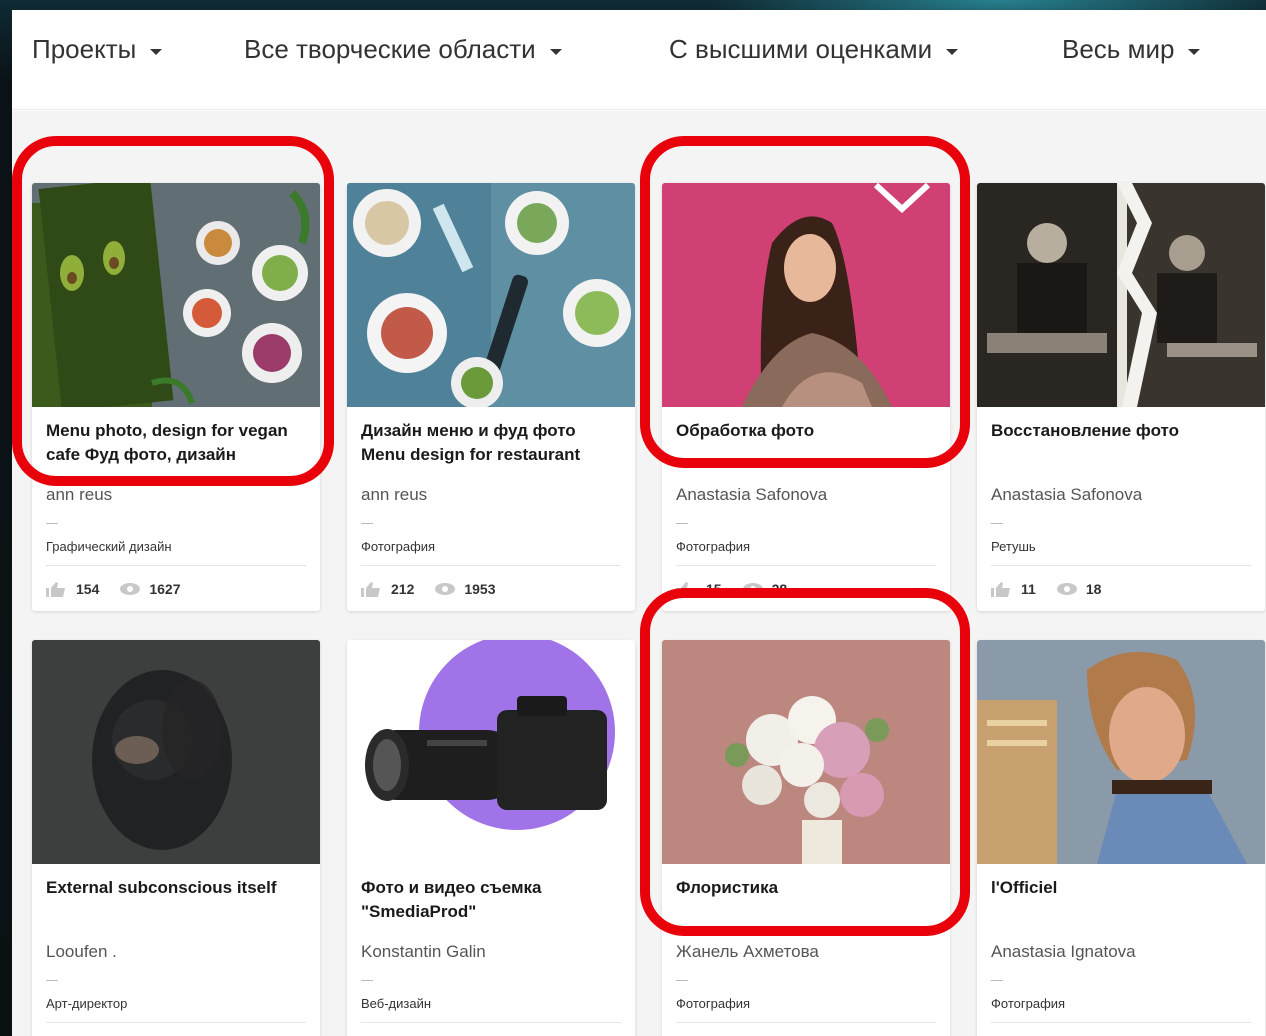 This screenshot has width=1266, height=1036. I want to click on likes-count: 15, so click(714, 589).